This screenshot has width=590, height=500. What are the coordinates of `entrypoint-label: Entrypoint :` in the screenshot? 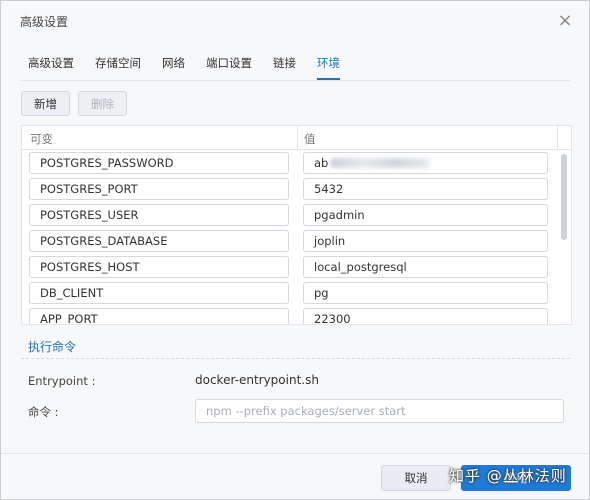 It's located at (62, 381).